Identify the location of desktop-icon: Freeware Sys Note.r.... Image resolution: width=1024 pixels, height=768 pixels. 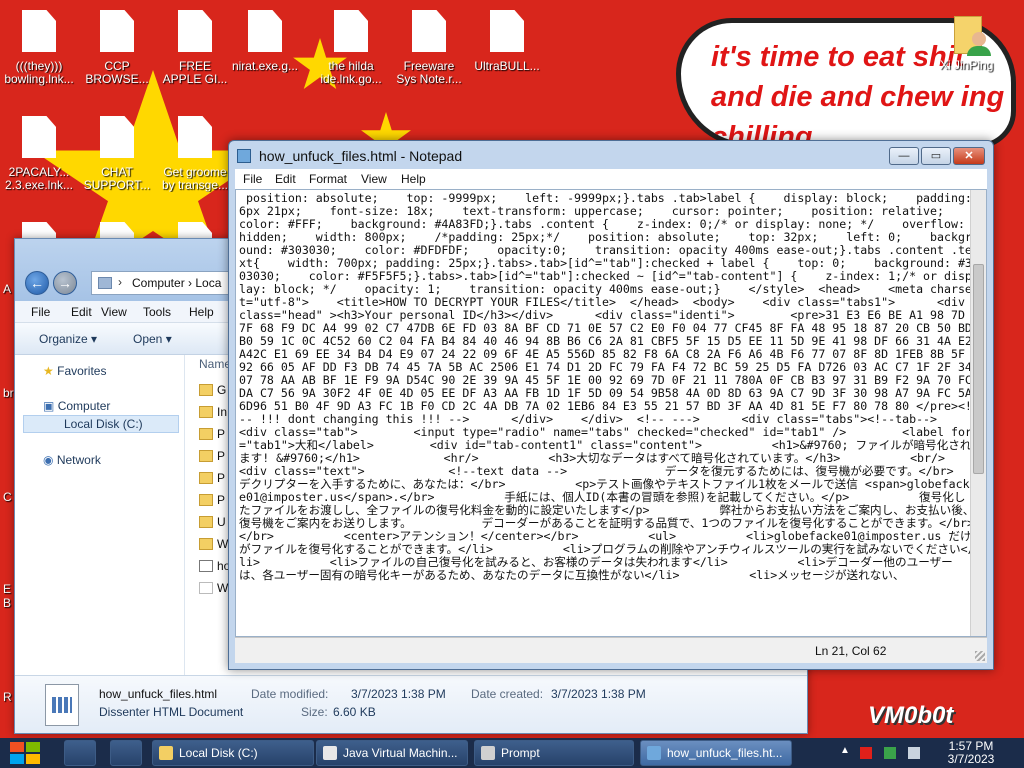
(429, 48).